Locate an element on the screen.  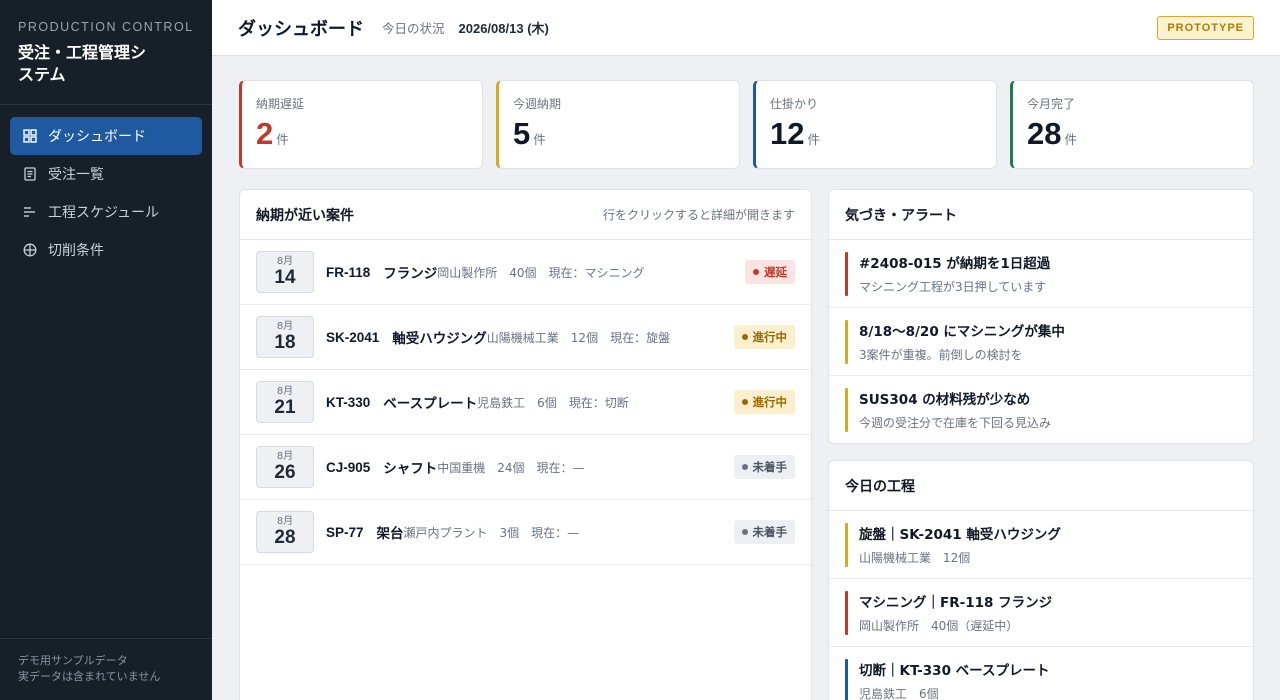
sidebar-item-label: 受注一覧 is located at coordinates (76, 175).